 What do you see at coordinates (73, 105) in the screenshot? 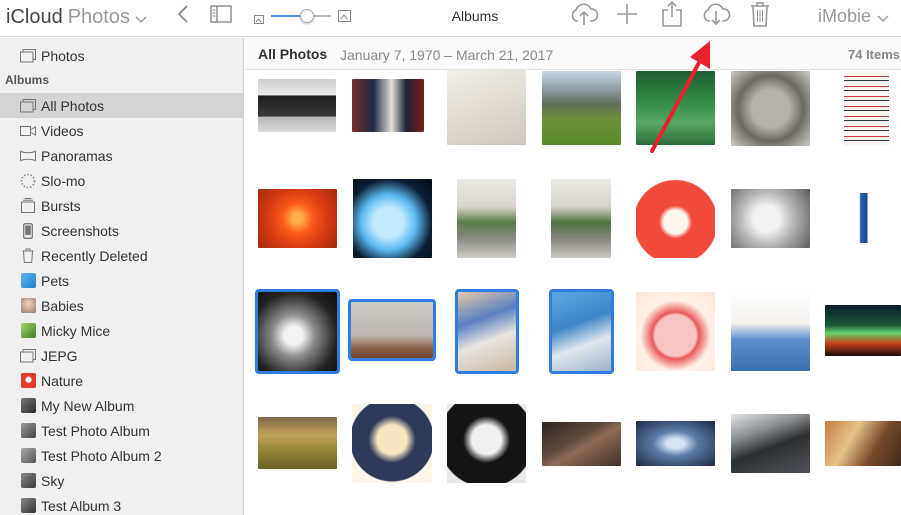
I see `sidebar-item-label: All Photos` at bounding box center [73, 105].